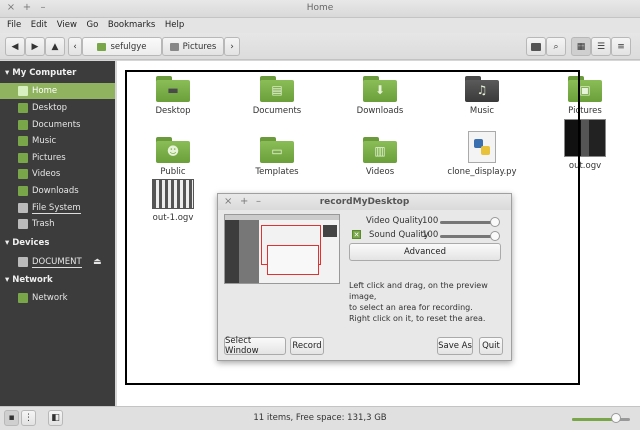 The image size is (640, 430). Describe the element at coordinates (57, 208) in the screenshot. I see `sidebar-item-file-system: File System` at that location.